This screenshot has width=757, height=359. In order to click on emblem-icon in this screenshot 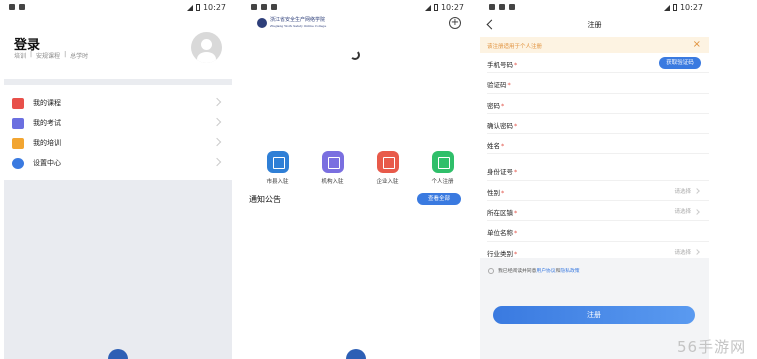, I will do `click(262, 23)`.